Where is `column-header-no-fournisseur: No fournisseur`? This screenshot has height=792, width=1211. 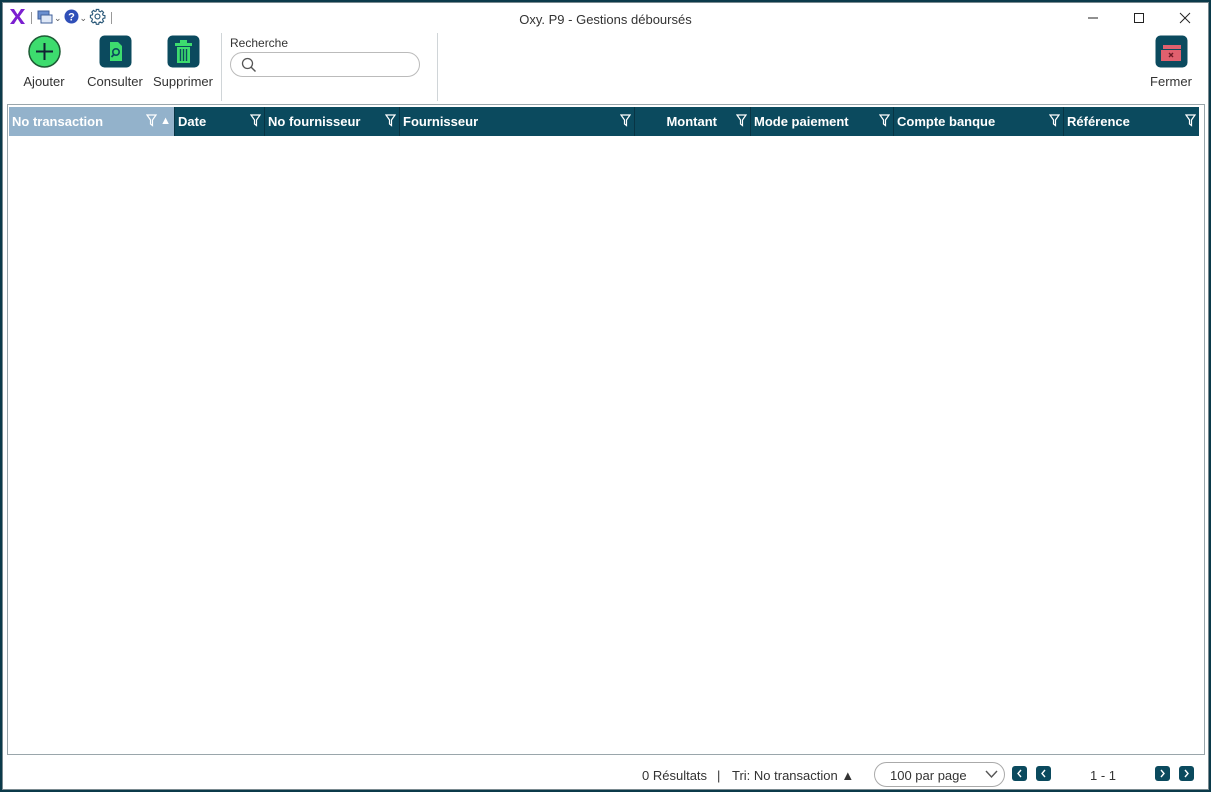
column-header-no-fournisseur: No fournisseur is located at coordinates (332, 121).